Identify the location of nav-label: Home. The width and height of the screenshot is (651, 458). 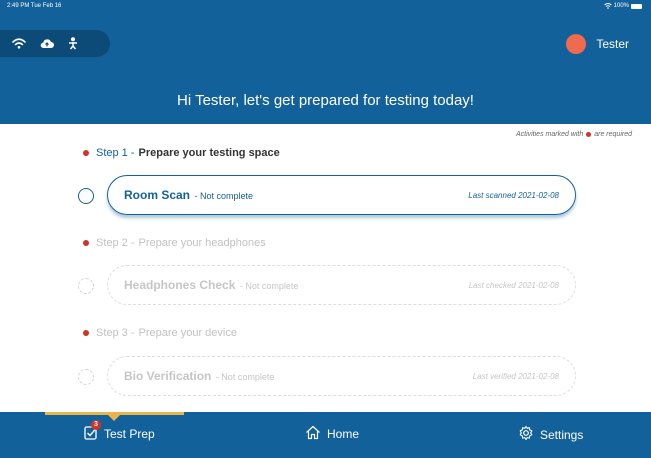
(343, 434).